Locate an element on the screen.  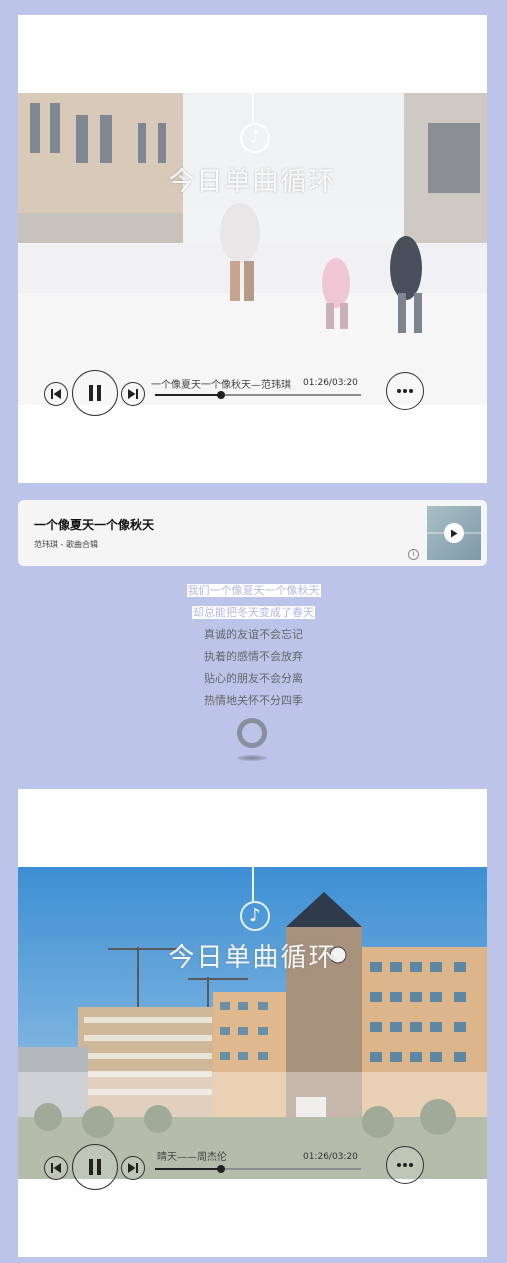
album-cover is located at coordinates (454, 533).